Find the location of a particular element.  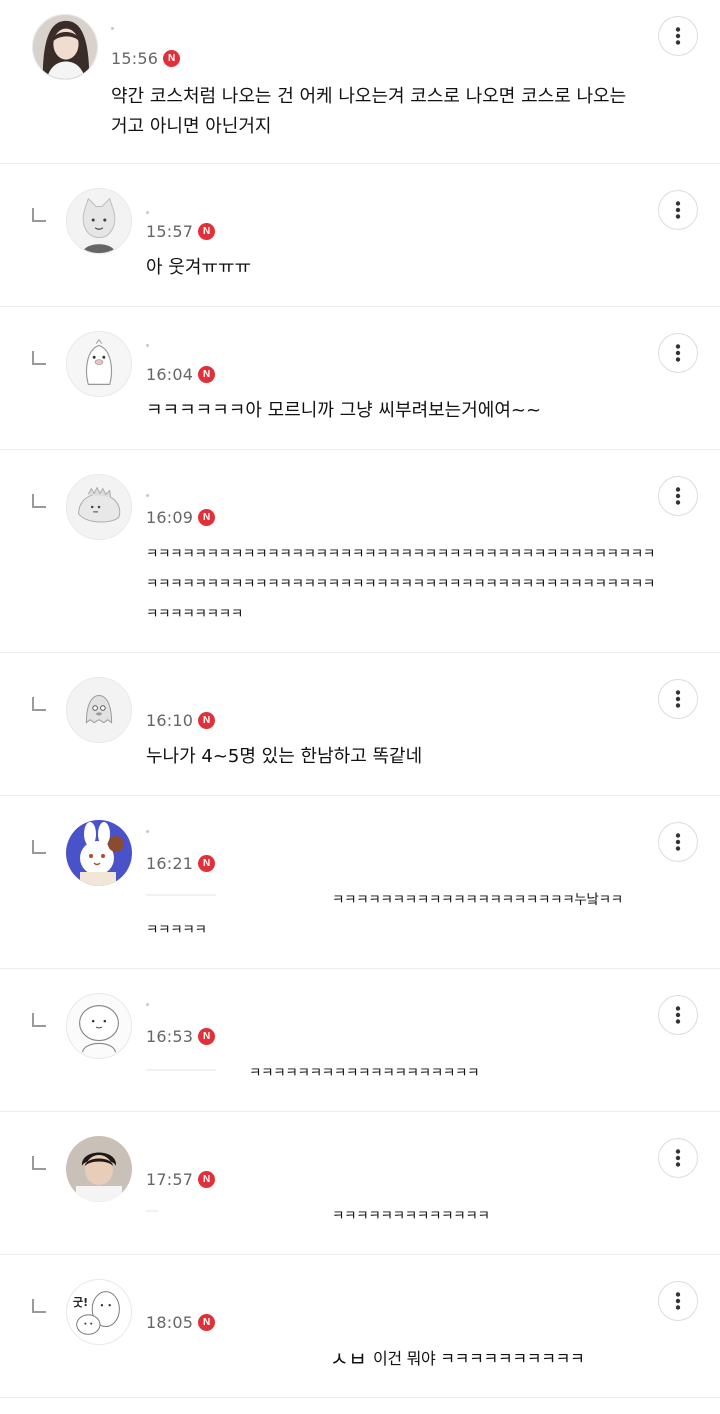

comment-time: 16:21 is located at coordinates (170, 863).